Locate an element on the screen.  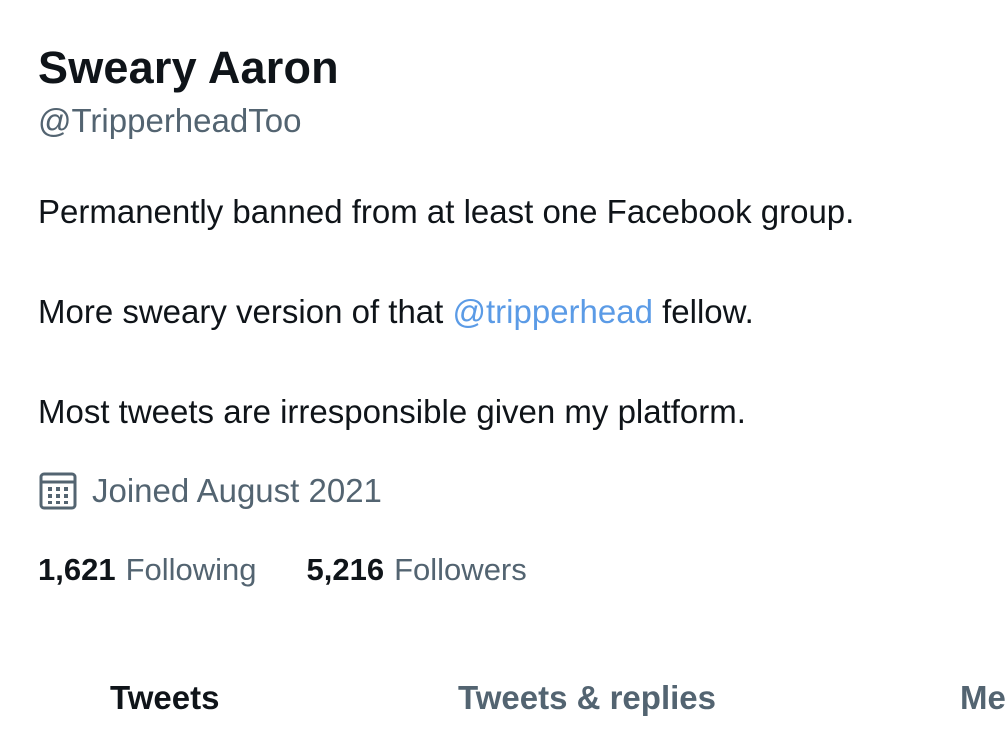
tab-tweets-and-replies: Tweets & replies is located at coordinates (587, 698).